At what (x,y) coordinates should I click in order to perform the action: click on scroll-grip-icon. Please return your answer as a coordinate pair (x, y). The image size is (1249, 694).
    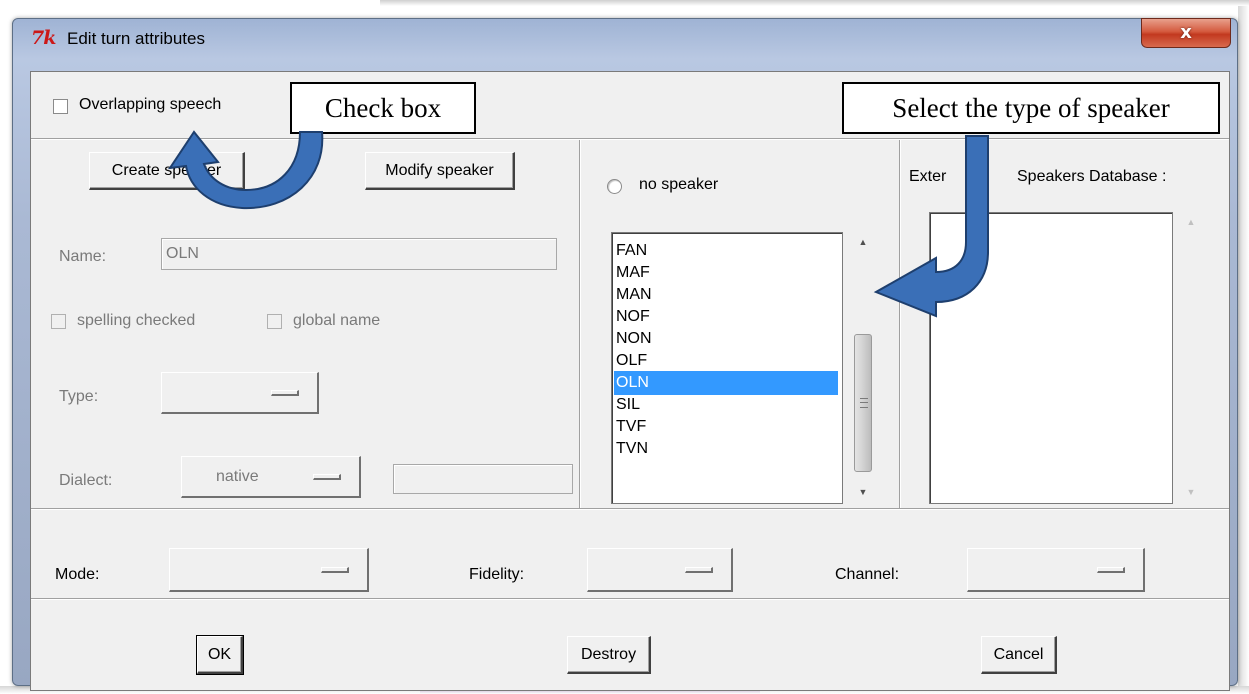
    Looking at the image, I should click on (864, 403).